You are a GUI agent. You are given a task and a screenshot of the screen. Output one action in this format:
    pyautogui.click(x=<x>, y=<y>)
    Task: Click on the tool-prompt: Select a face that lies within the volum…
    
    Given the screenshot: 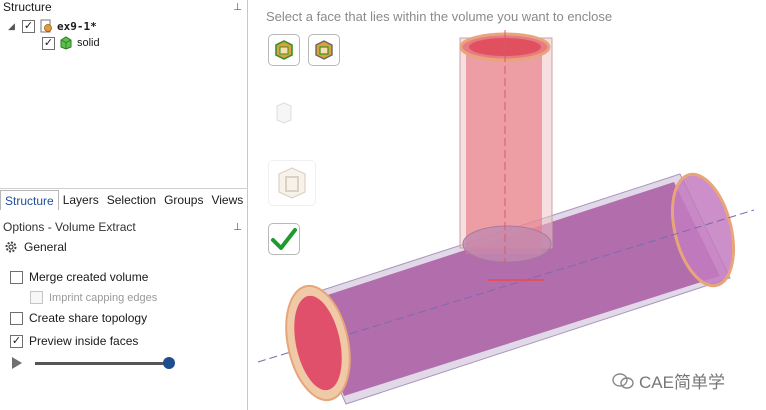 What is the action you would take?
    pyautogui.click(x=439, y=16)
    